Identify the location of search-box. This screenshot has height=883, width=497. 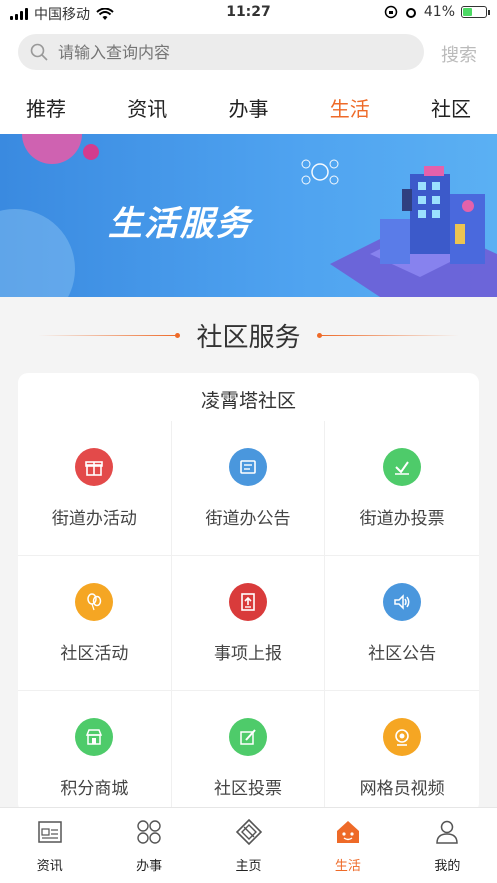
(221, 52).